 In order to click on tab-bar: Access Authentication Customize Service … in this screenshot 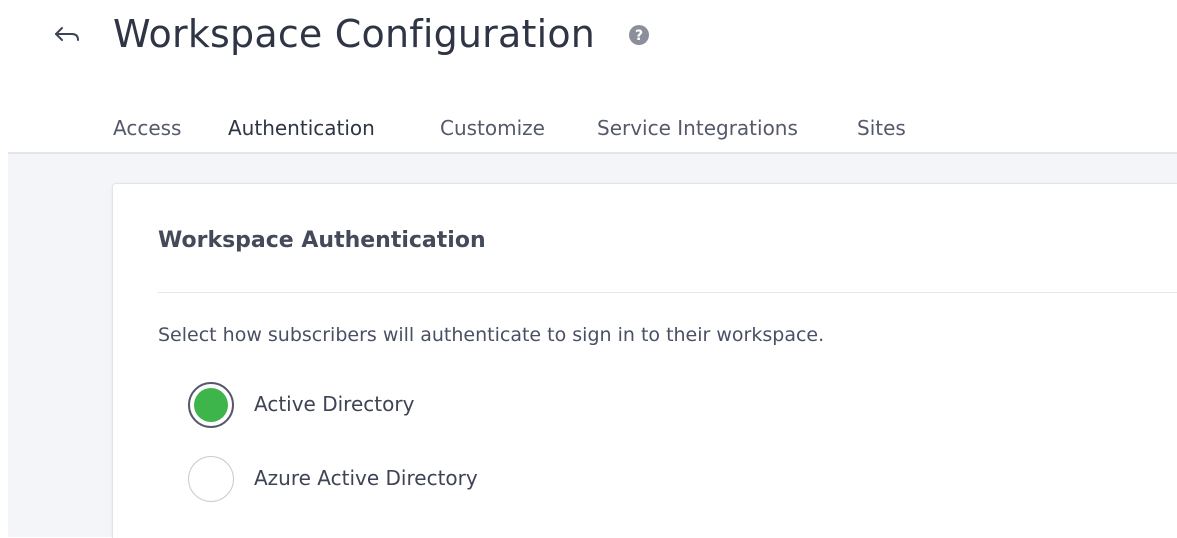, I will do `click(588, 132)`.